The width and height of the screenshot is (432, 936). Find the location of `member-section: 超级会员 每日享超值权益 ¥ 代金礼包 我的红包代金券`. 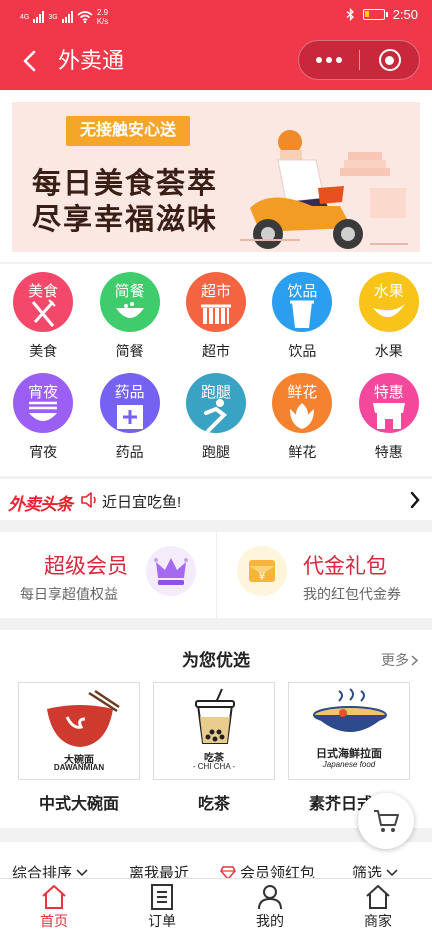

member-section: 超级会员 每日享超值权益 ¥ 代金礼包 我的红包代金券 is located at coordinates (216, 575).